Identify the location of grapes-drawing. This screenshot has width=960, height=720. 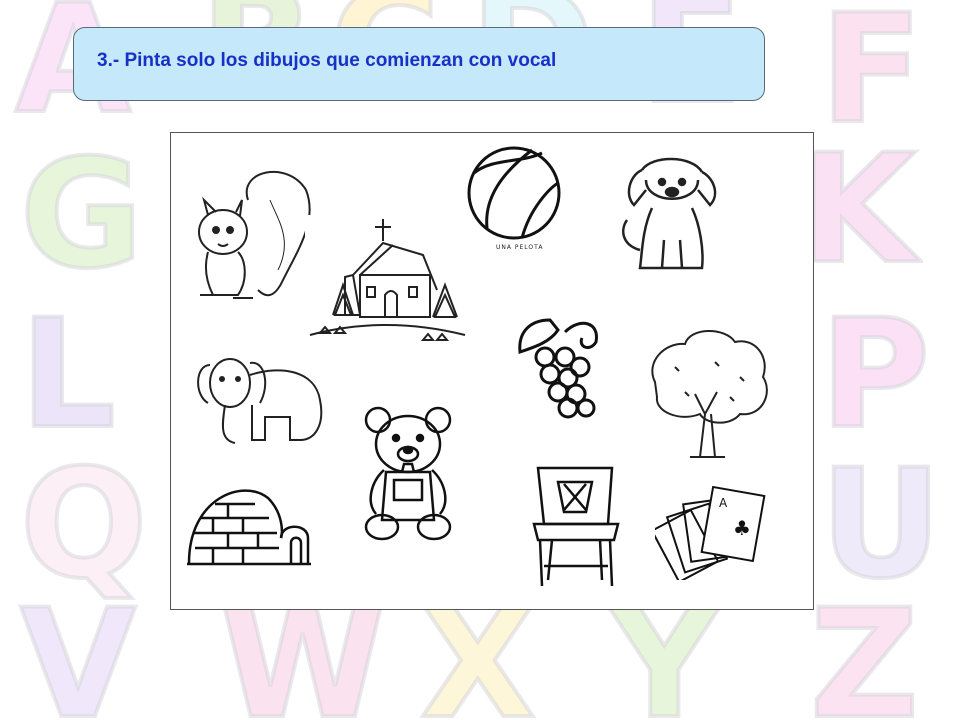
(561, 367).